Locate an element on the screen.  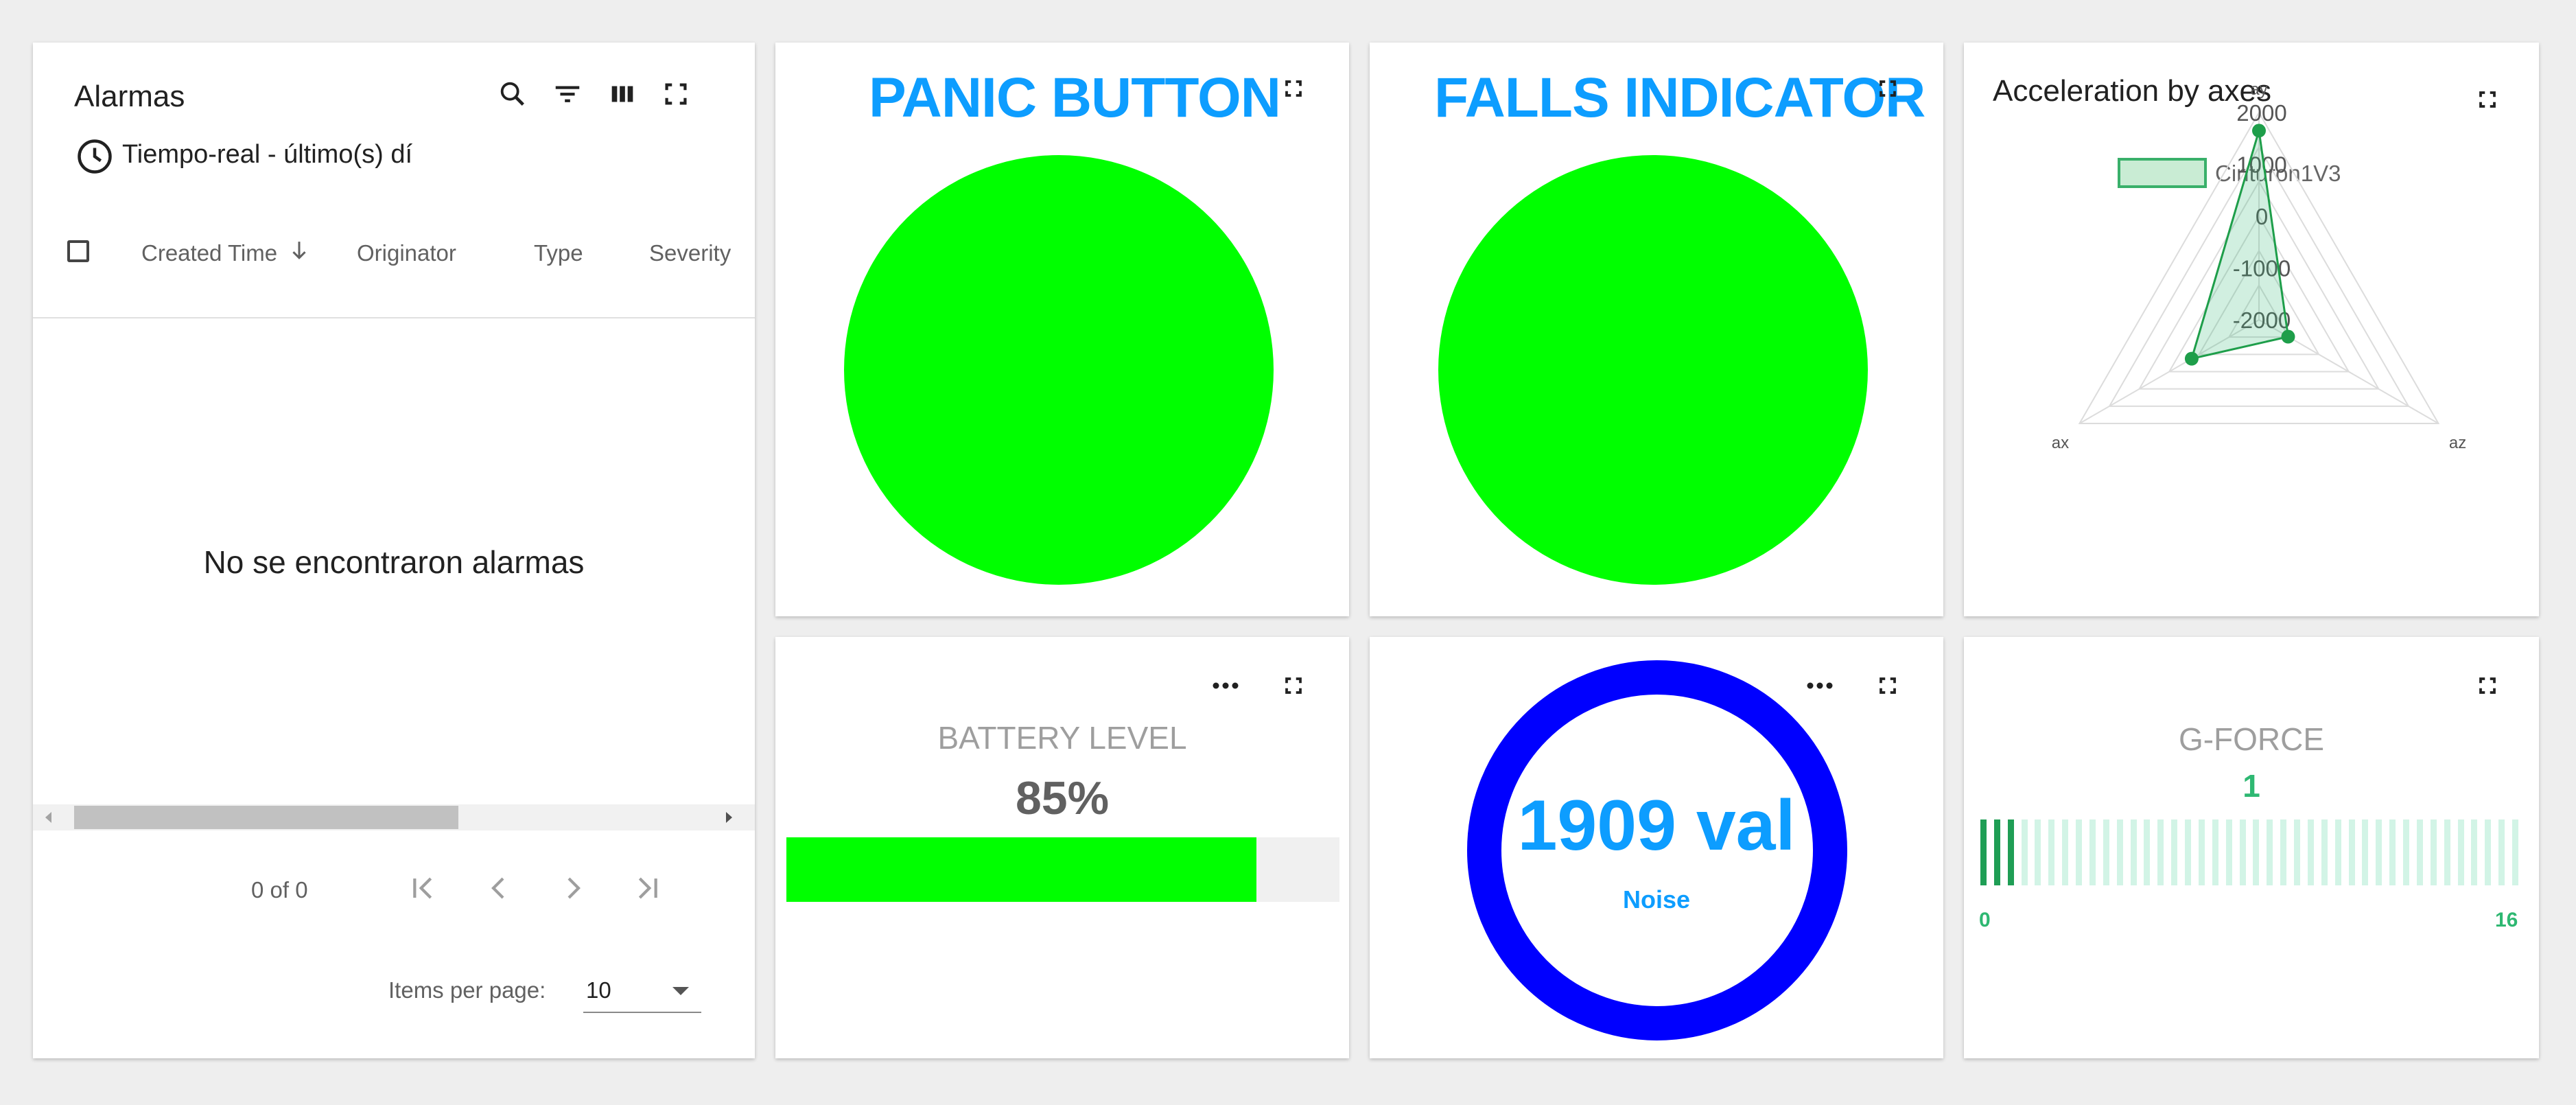
items-per-page-select: 10 is located at coordinates (642, 991).